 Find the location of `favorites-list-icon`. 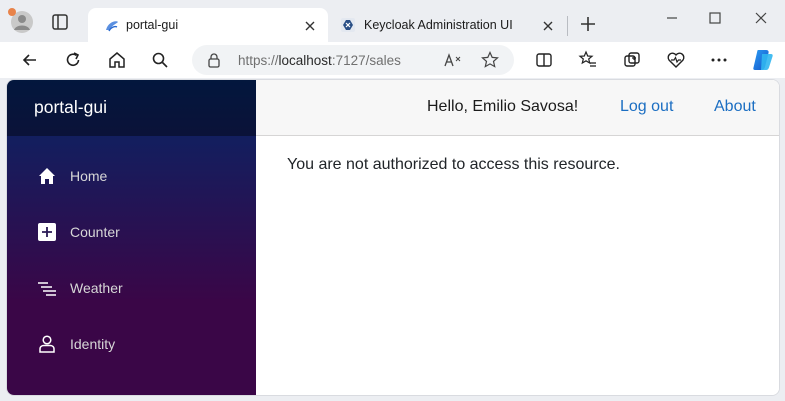

favorites-list-icon is located at coordinates (588, 60).